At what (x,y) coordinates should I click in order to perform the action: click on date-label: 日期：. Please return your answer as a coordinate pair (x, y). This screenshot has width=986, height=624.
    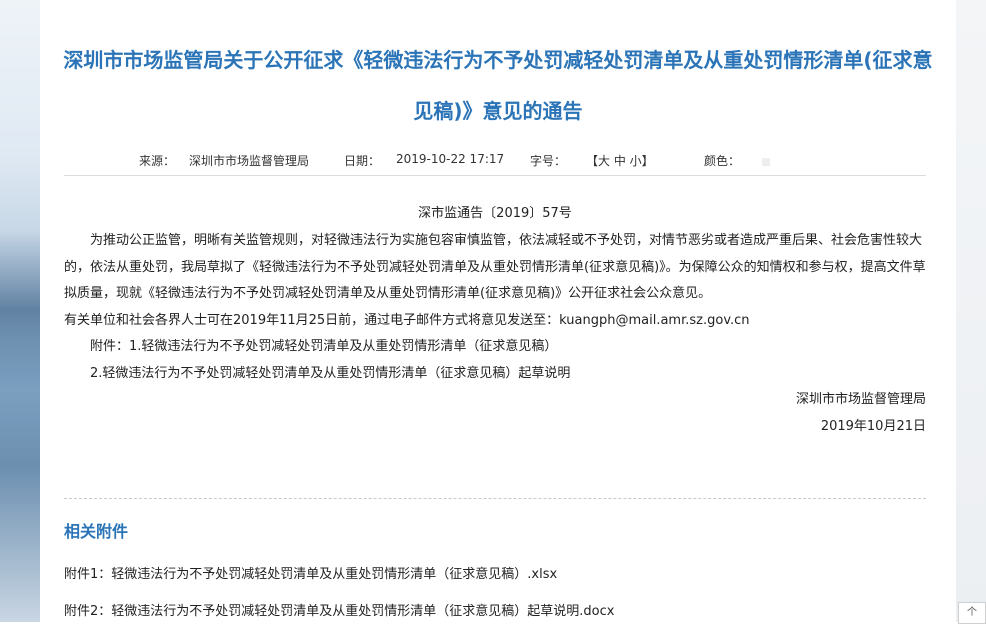
    Looking at the image, I should click on (362, 161).